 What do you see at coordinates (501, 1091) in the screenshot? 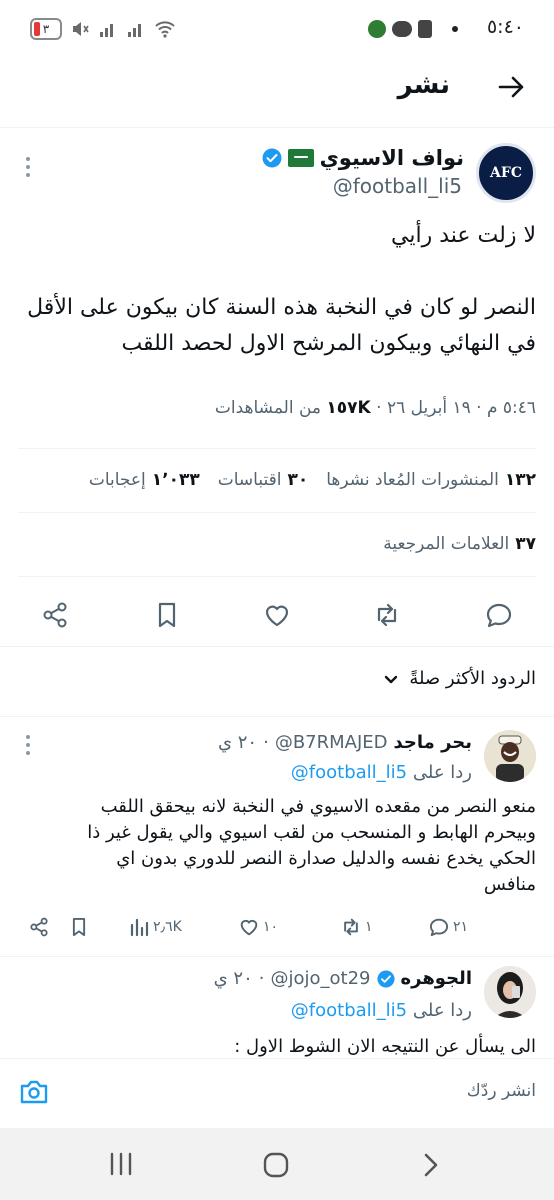
I see `compose-reply-input: انشر ردّك` at bounding box center [501, 1091].